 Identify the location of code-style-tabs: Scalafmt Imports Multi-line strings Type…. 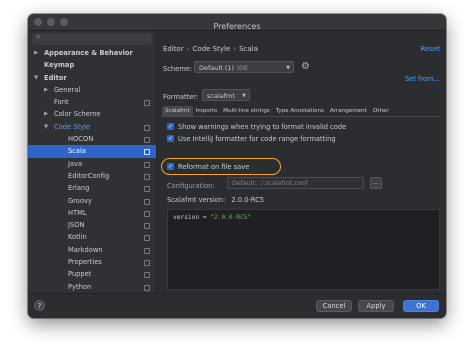
(301, 111).